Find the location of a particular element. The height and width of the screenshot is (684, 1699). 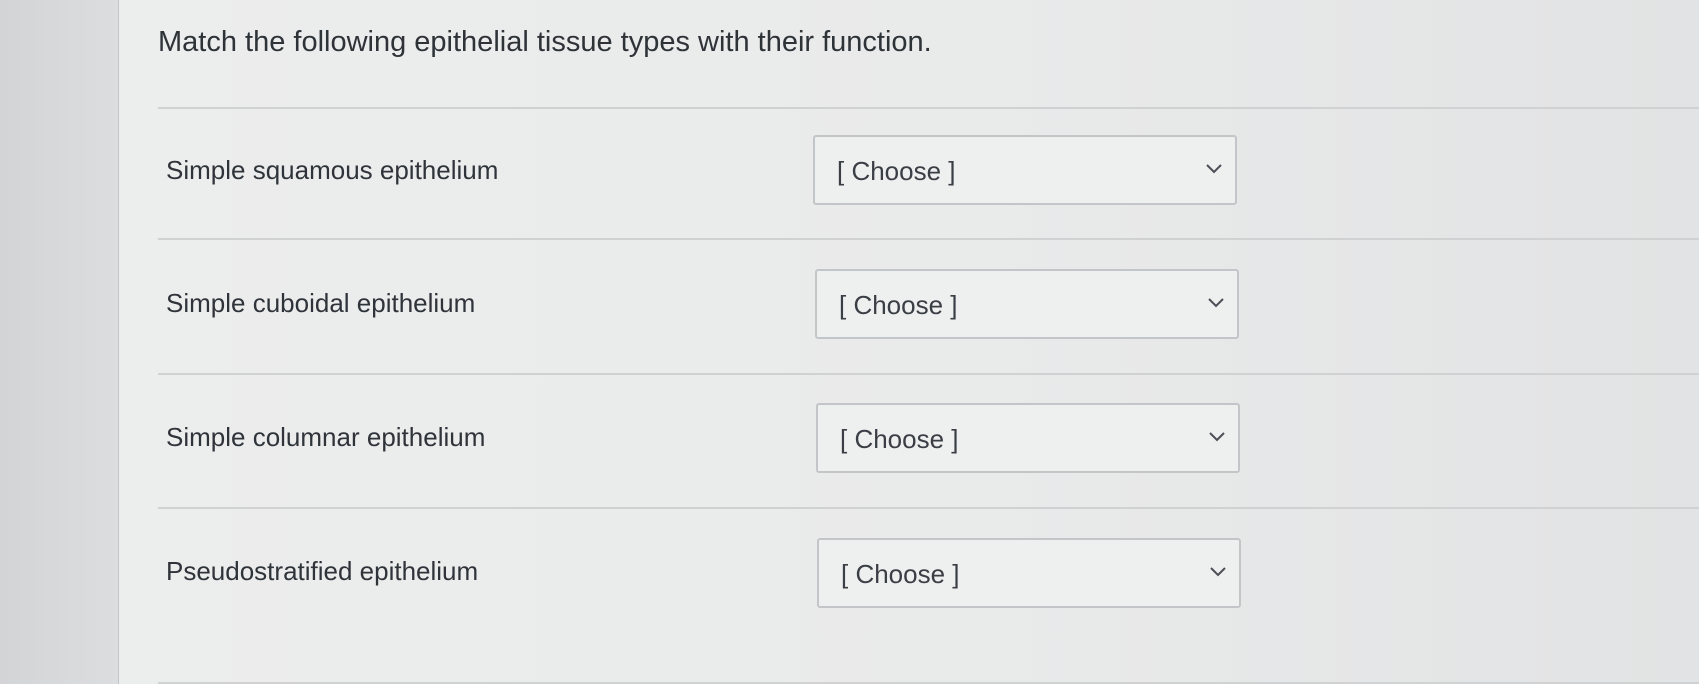

answer-select-simple-squamous: [ Choose ] is located at coordinates (1025, 170).